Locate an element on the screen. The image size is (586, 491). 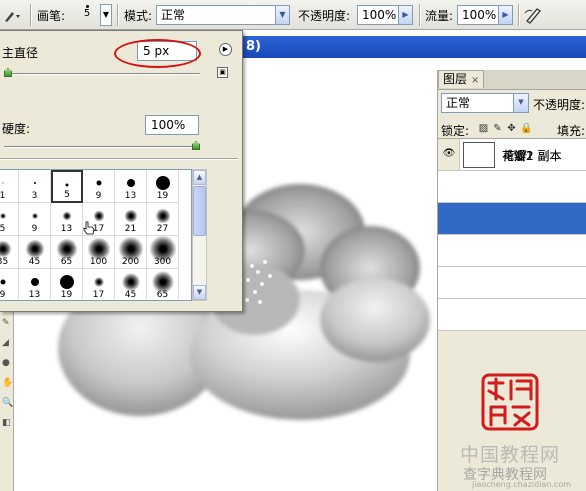
opacity-slider-button: ▶ is located at coordinates (405, 15).